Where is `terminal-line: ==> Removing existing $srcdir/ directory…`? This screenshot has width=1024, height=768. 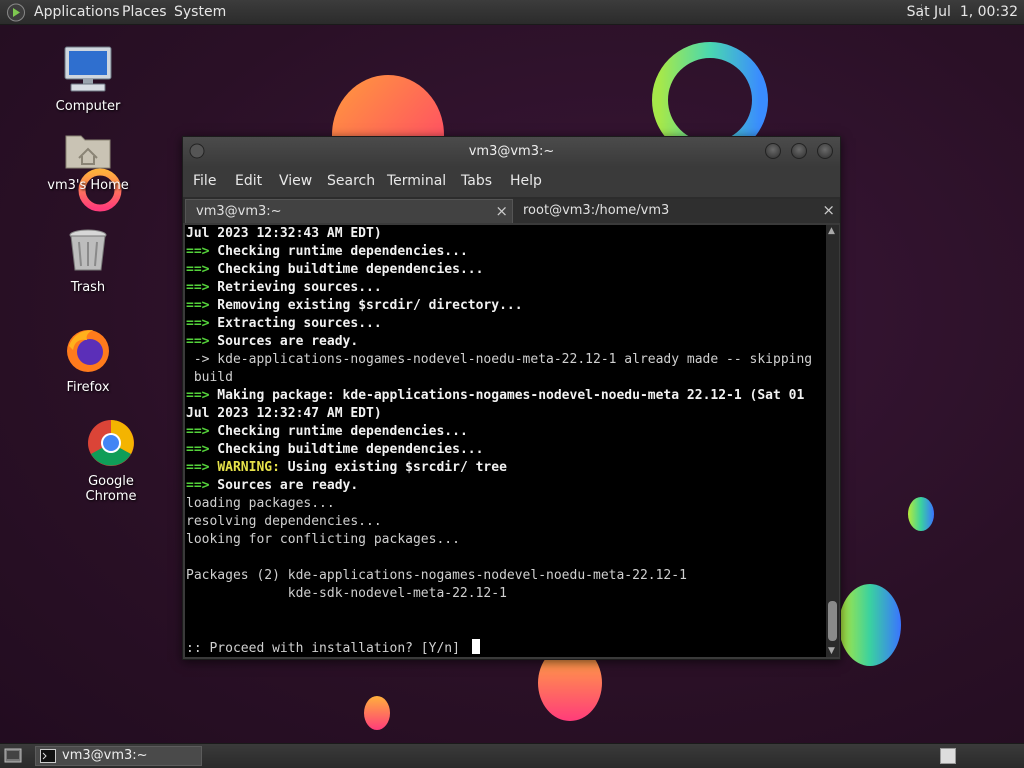 terminal-line: ==> Removing existing $srcdir/ directory… is located at coordinates (499, 306).